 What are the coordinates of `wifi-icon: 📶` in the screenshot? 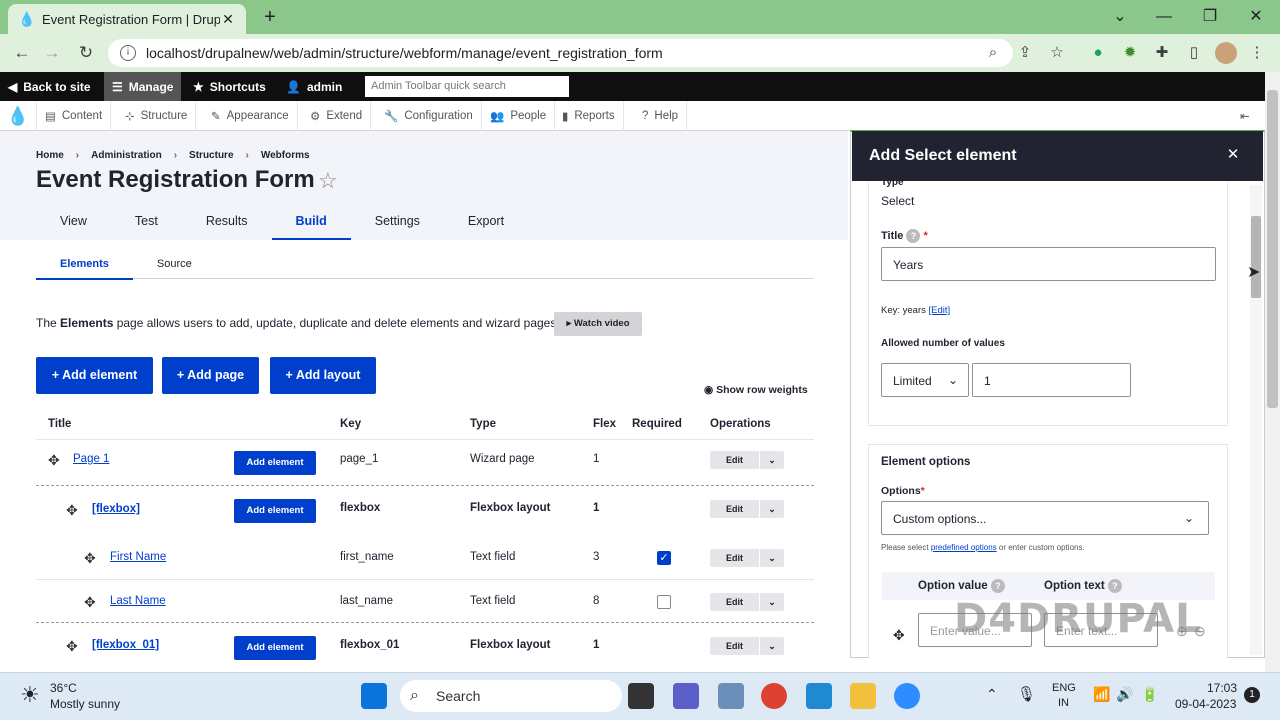 It's located at (1101, 694).